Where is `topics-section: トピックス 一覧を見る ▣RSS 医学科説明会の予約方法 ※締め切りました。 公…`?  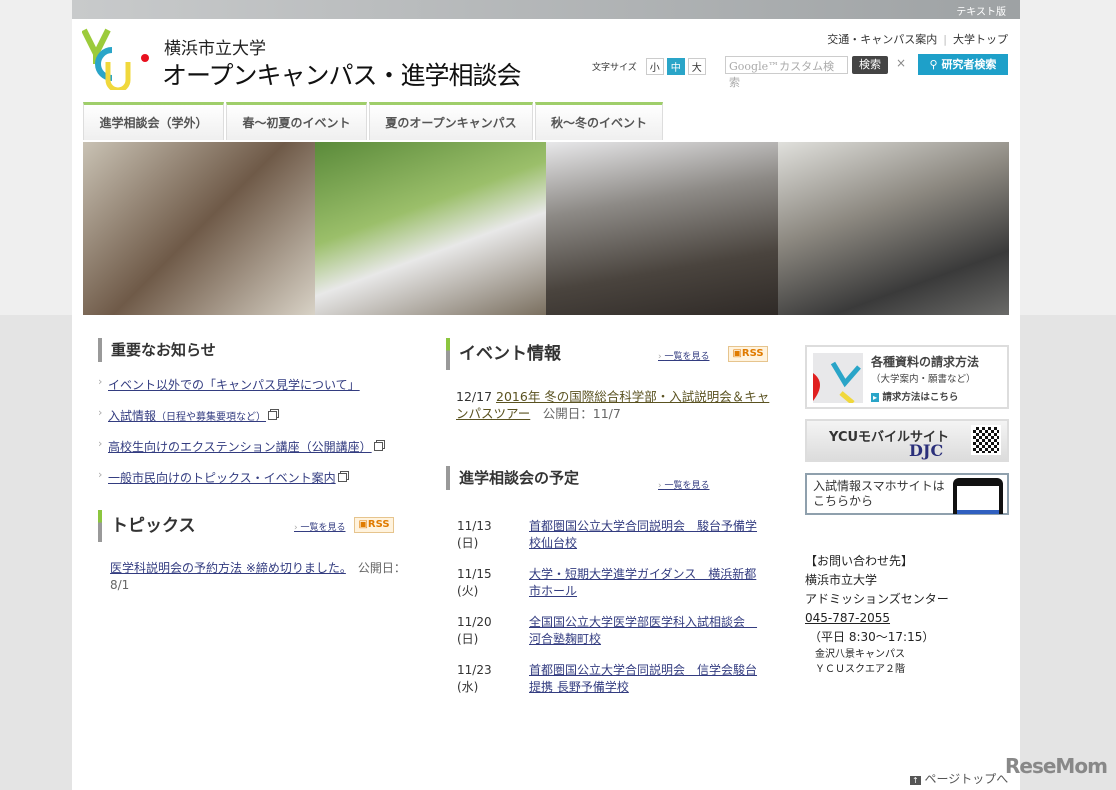
topics-section: トピックス 一覧を見る ▣RSS 医学科説明会の予約方法 ※締め切りました。 公… is located at coordinates (260, 552).